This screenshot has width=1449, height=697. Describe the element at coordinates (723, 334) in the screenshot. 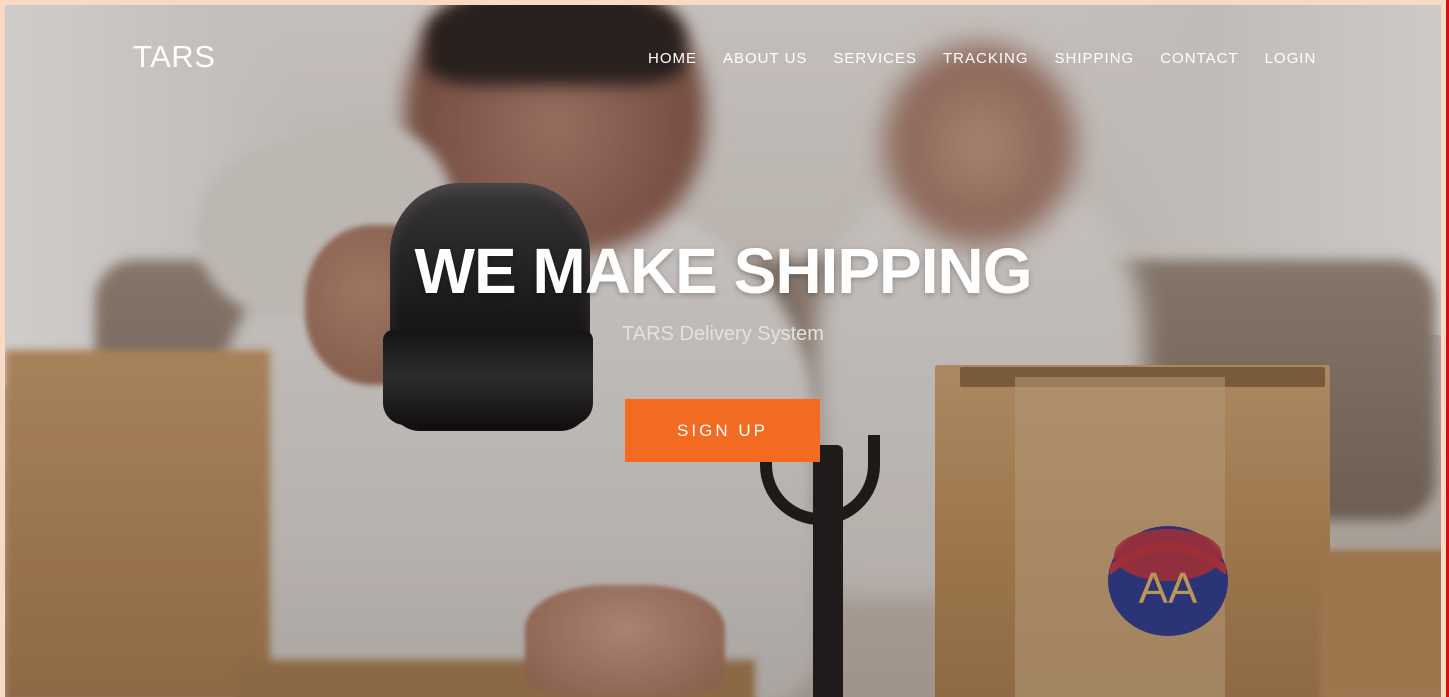

I see `hero-subtitle: TARS Delivery System` at that location.